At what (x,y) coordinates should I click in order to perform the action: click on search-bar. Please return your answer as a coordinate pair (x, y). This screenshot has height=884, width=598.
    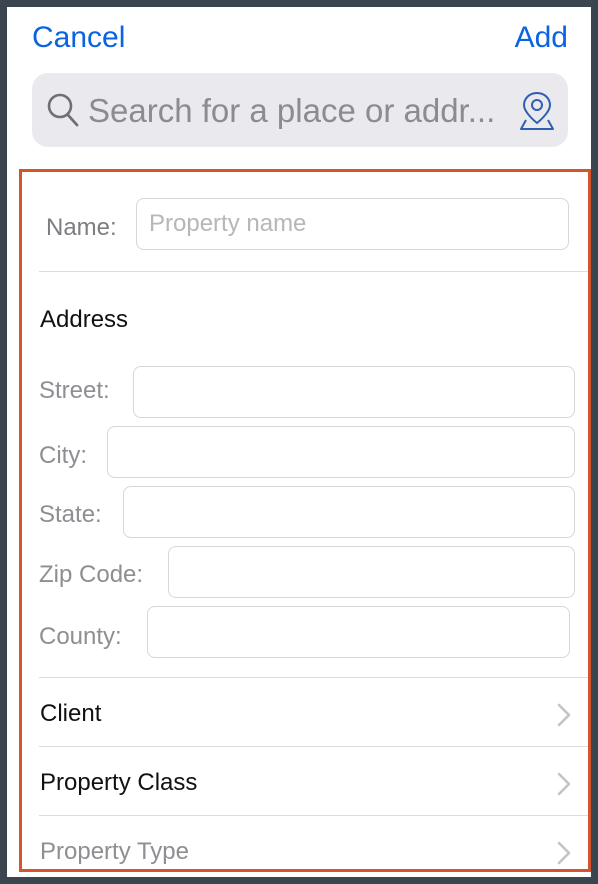
    Looking at the image, I should click on (300, 110).